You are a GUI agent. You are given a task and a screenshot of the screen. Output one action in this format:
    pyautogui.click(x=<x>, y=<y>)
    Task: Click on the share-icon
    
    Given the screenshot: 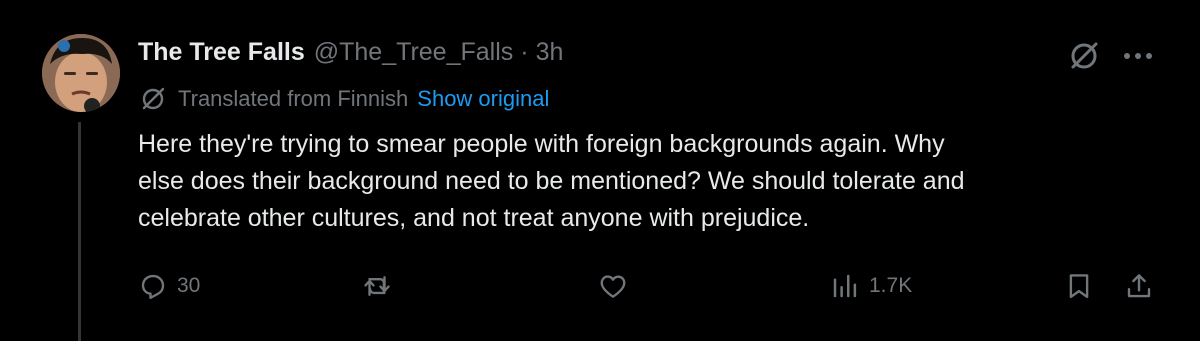 What is the action you would take?
    pyautogui.click(x=1139, y=286)
    